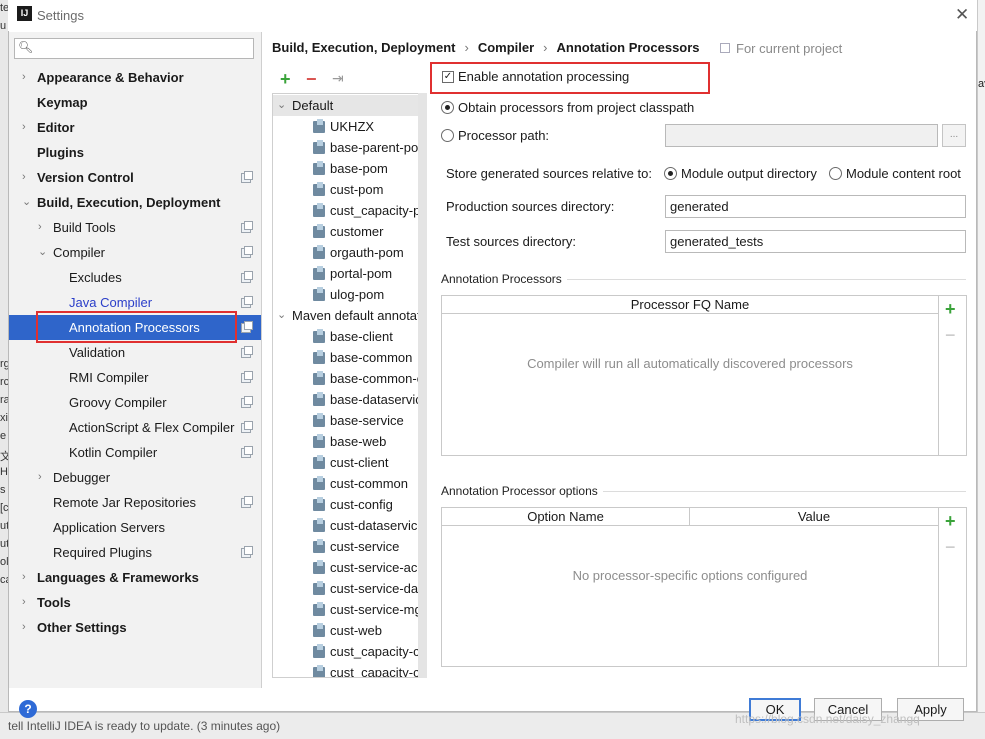 The width and height of the screenshot is (985, 739). What do you see at coordinates (135, 552) in the screenshot?
I see `sidebar-item: Required Plugins` at bounding box center [135, 552].